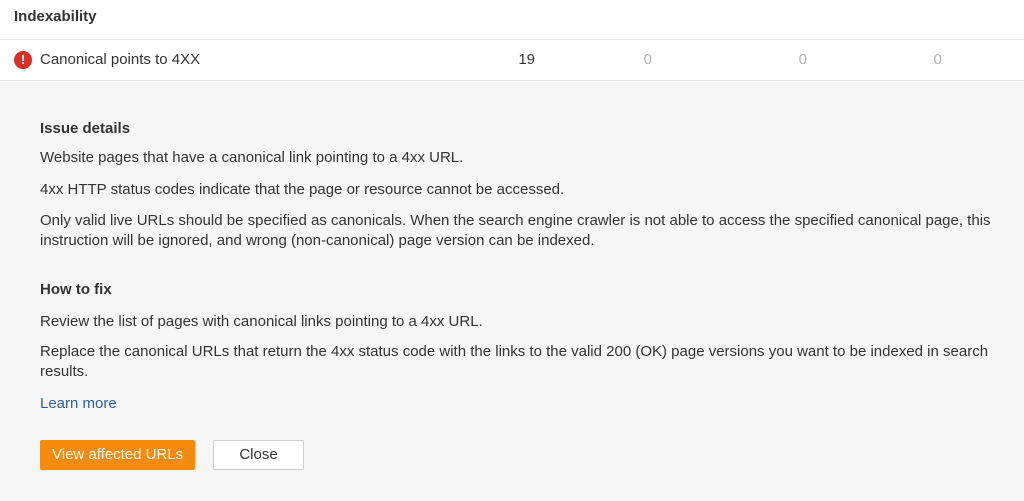 This screenshot has width=1024, height=501. I want to click on section-header: Indexability, so click(512, 20).